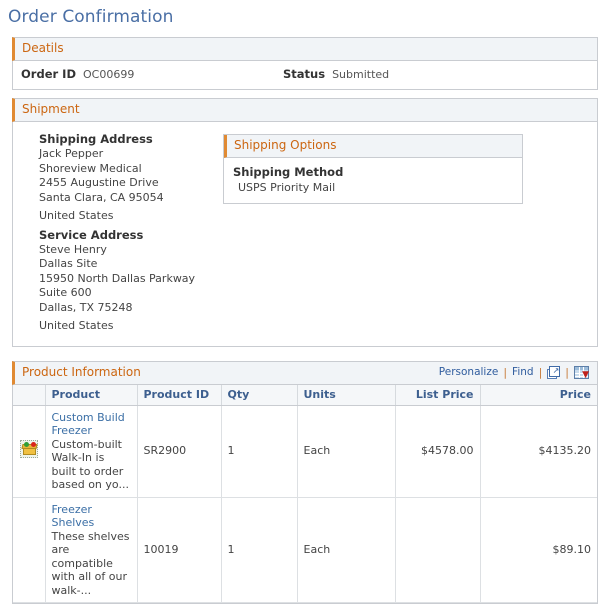  What do you see at coordinates (43, 48) in the screenshot?
I see `details-section-title: Deatils` at bounding box center [43, 48].